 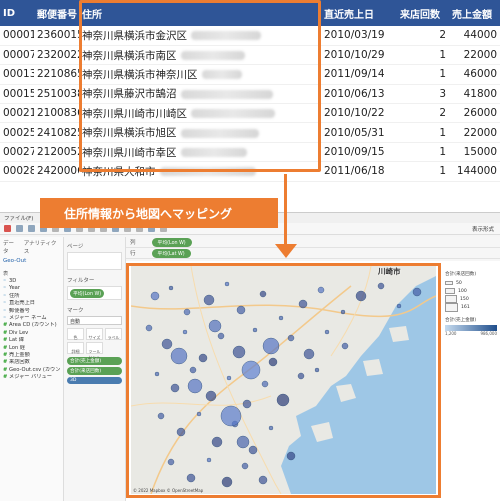 I want to click on cell-sales-amount: 15000, so click(x=474, y=152).